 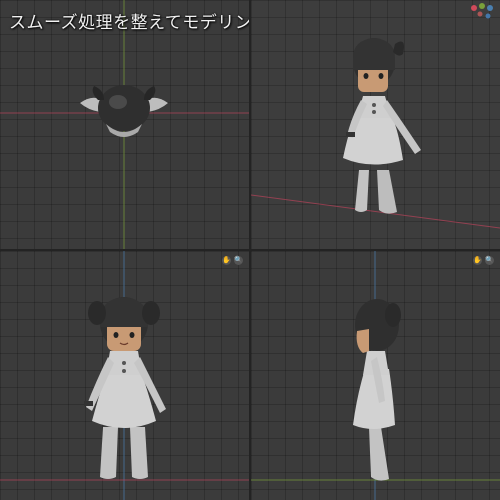 I want to click on caption-text: スムーズ処理を整えてモデリング完了, so click(x=129, y=23).